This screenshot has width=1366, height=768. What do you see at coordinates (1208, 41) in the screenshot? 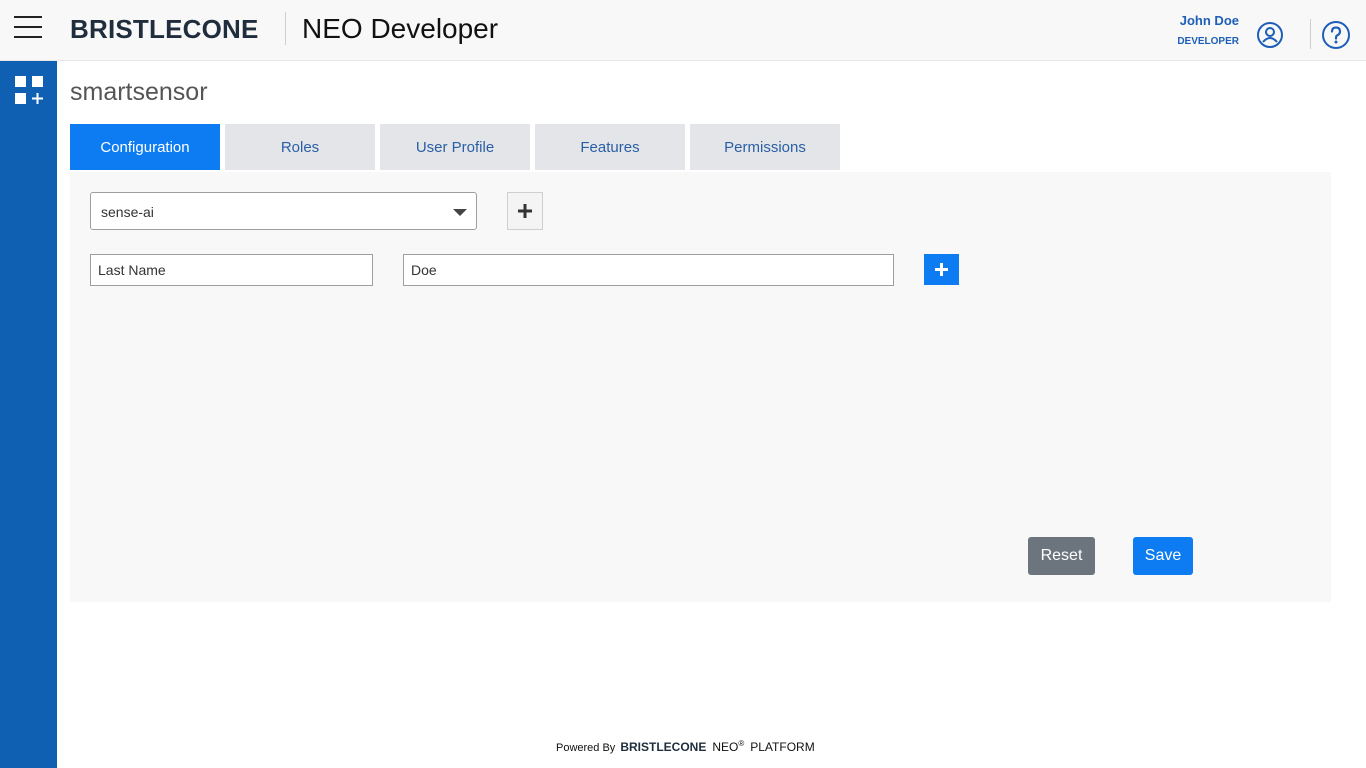
I see `user-role: DEVELOPER` at bounding box center [1208, 41].